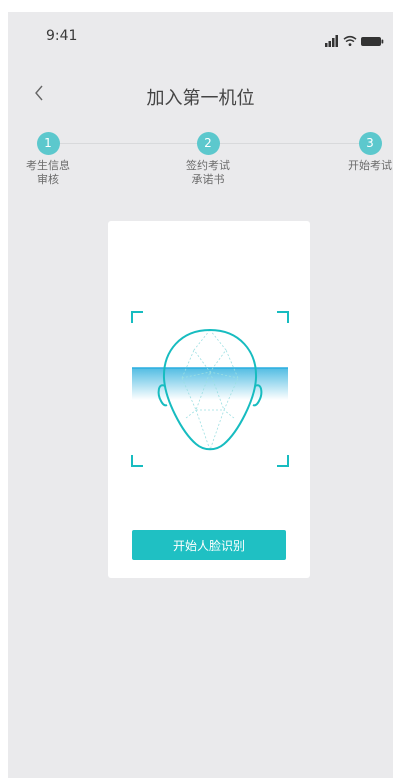  I want to click on page-title: 加入第一机位, so click(200, 98).